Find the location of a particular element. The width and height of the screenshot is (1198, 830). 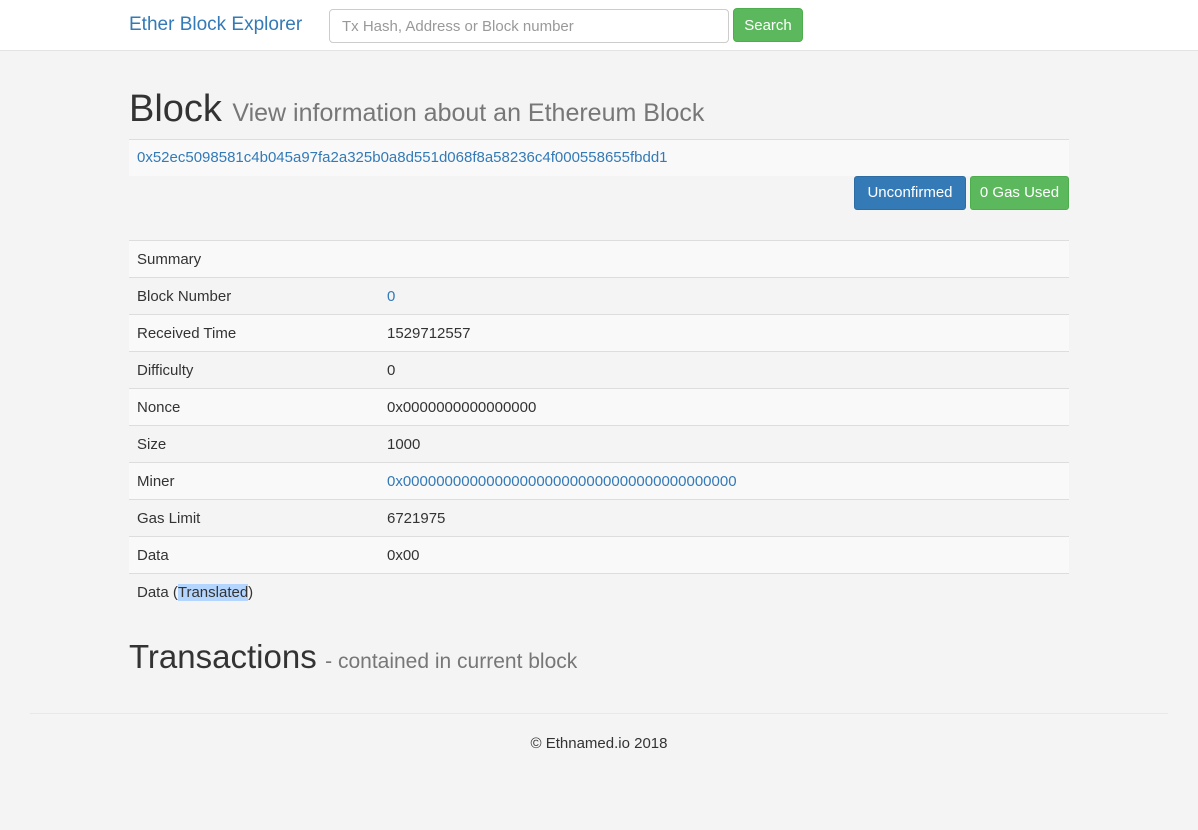

row-label: Received Time is located at coordinates (254, 333).